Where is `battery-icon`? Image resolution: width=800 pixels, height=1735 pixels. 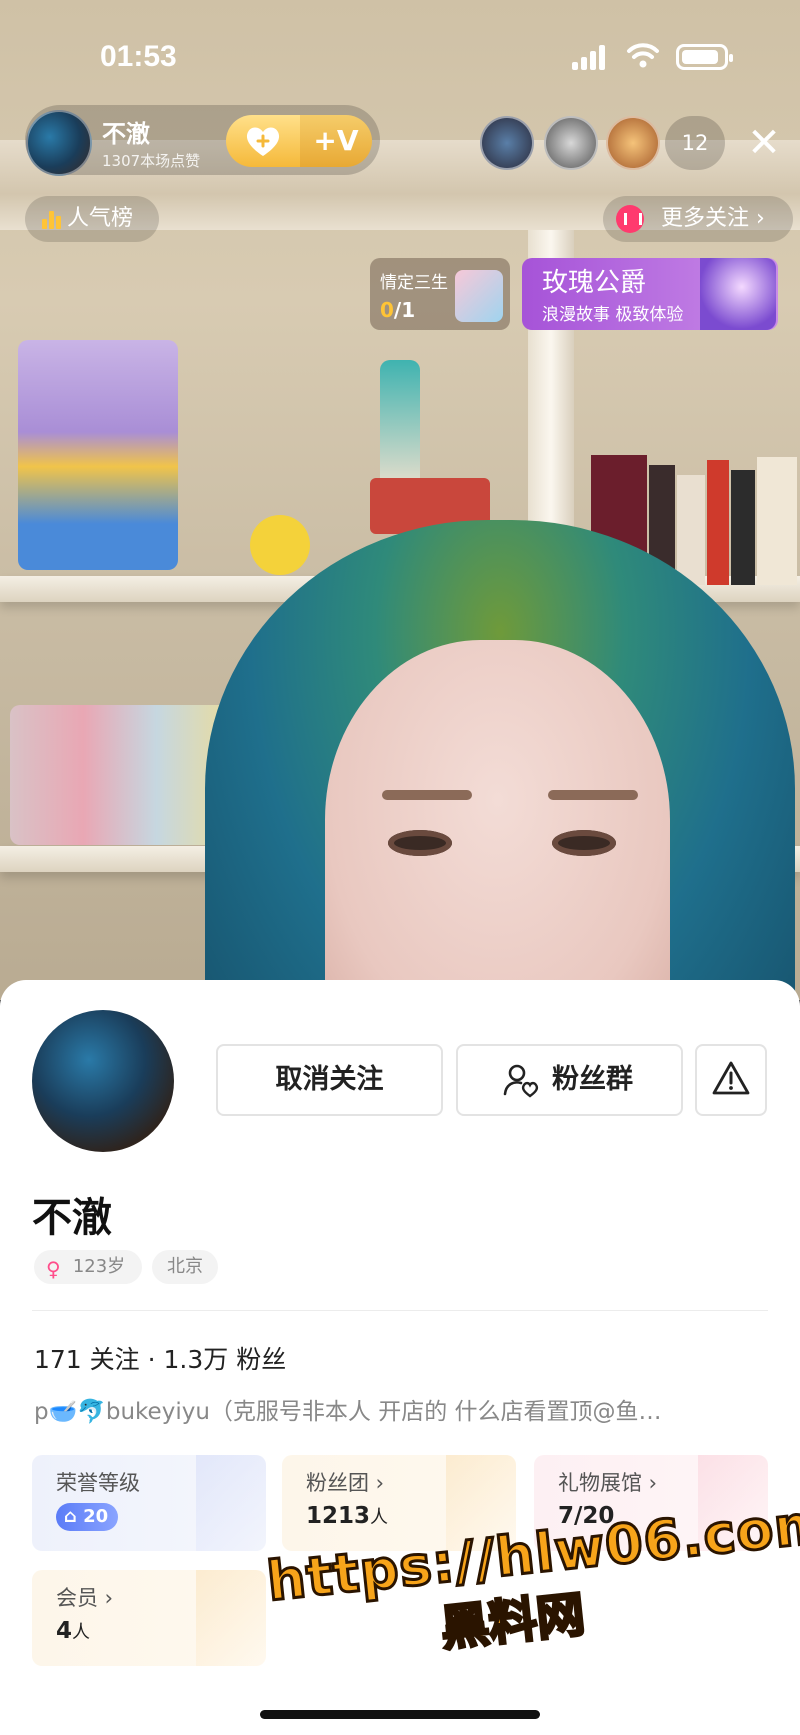
battery-icon is located at coordinates (704, 57).